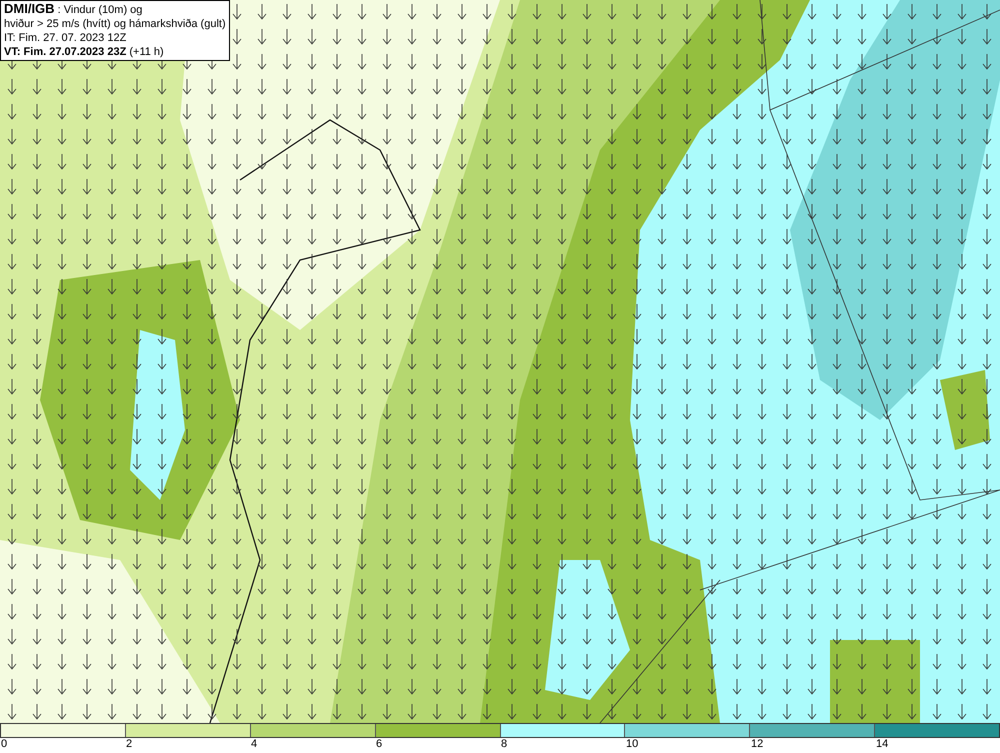 The width and height of the screenshot is (1000, 753). Describe the element at coordinates (84, 52) in the screenshot. I see `info-text: VT: Fim. 27.07.2023 23Z (+11 h)` at that location.